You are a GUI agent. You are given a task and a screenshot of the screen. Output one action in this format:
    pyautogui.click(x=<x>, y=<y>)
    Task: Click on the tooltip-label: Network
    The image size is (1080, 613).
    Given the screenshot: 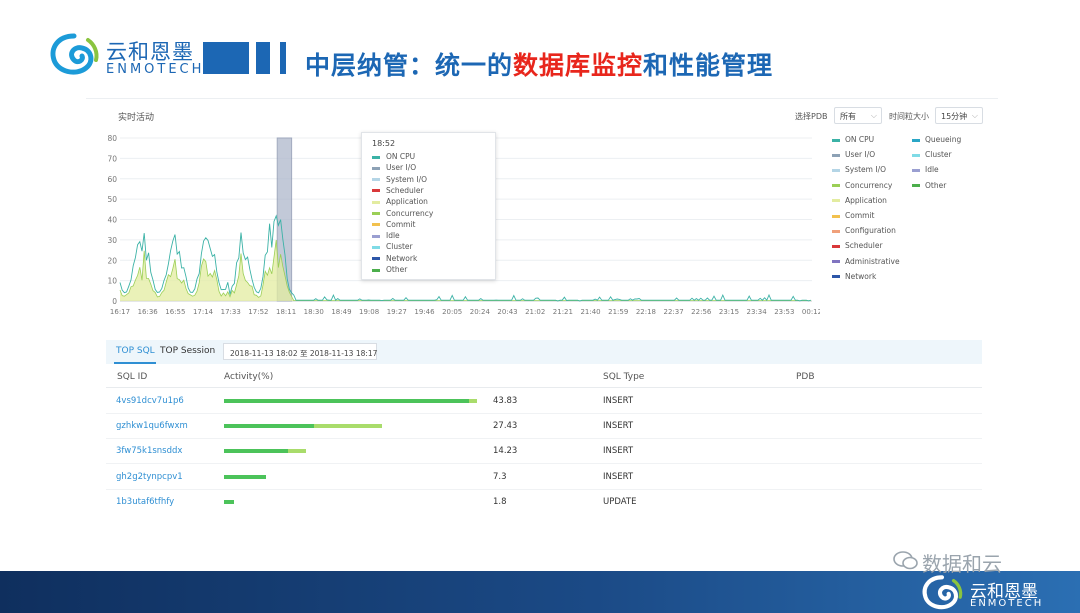 What is the action you would take?
    pyautogui.click(x=402, y=258)
    